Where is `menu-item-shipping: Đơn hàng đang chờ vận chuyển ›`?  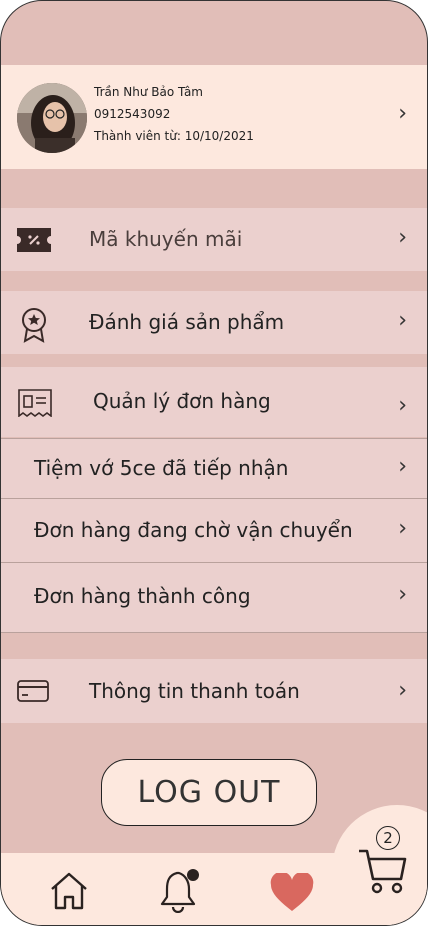 menu-item-shipping: Đơn hàng đang chờ vận chuyển › is located at coordinates (214, 530).